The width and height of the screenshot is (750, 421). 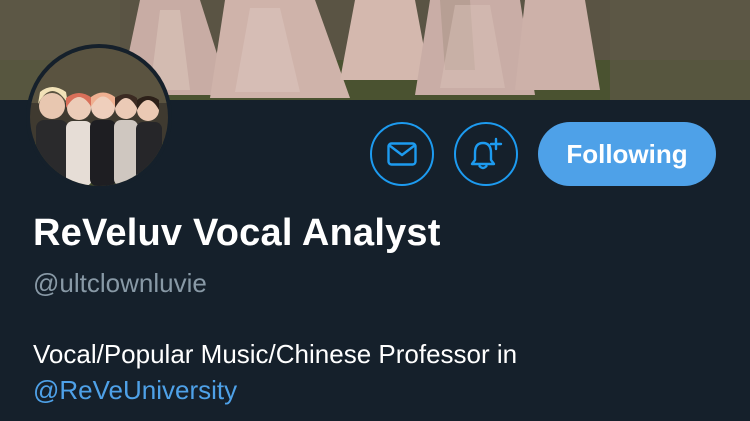 What do you see at coordinates (237, 233) in the screenshot?
I see `profile-display-name: ReVeluv Vocal Analyst` at bounding box center [237, 233].